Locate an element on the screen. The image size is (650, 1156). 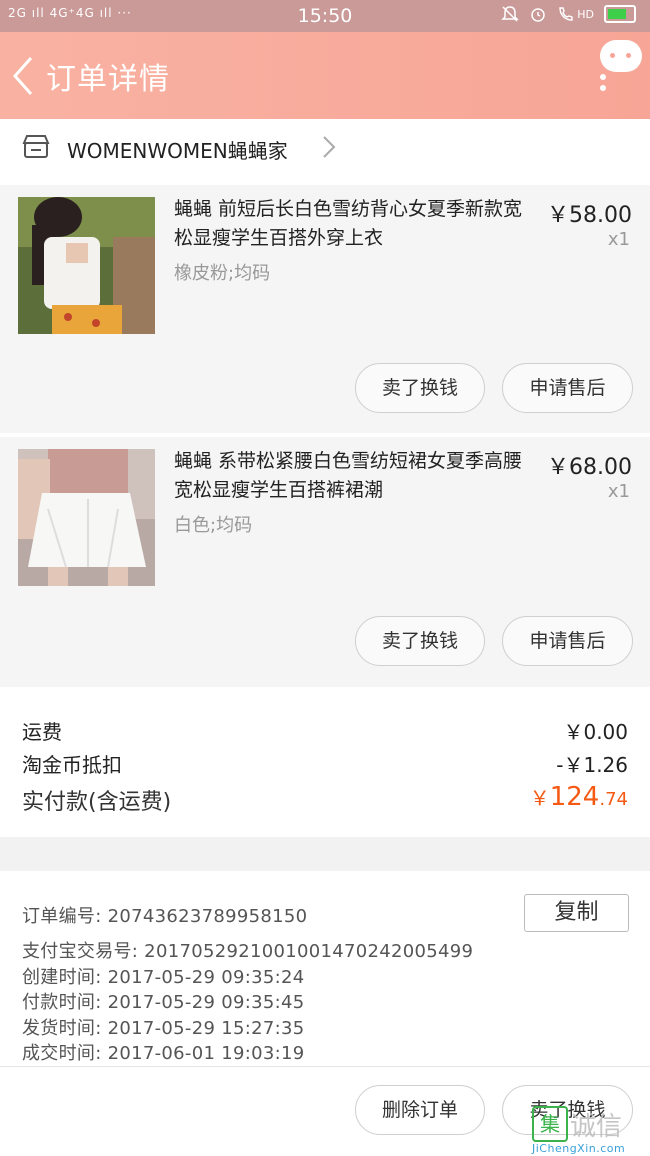
back-icon is located at coordinates (23, 76).